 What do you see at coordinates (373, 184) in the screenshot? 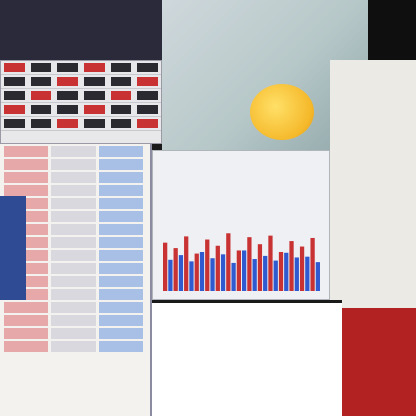
I see `info-card` at bounding box center [373, 184].